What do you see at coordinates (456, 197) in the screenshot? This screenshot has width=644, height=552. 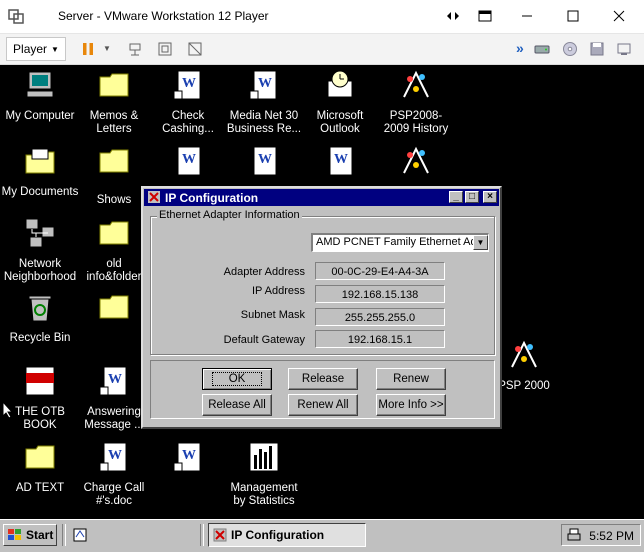 I see `dialog-minimize-button: _` at bounding box center [456, 197].